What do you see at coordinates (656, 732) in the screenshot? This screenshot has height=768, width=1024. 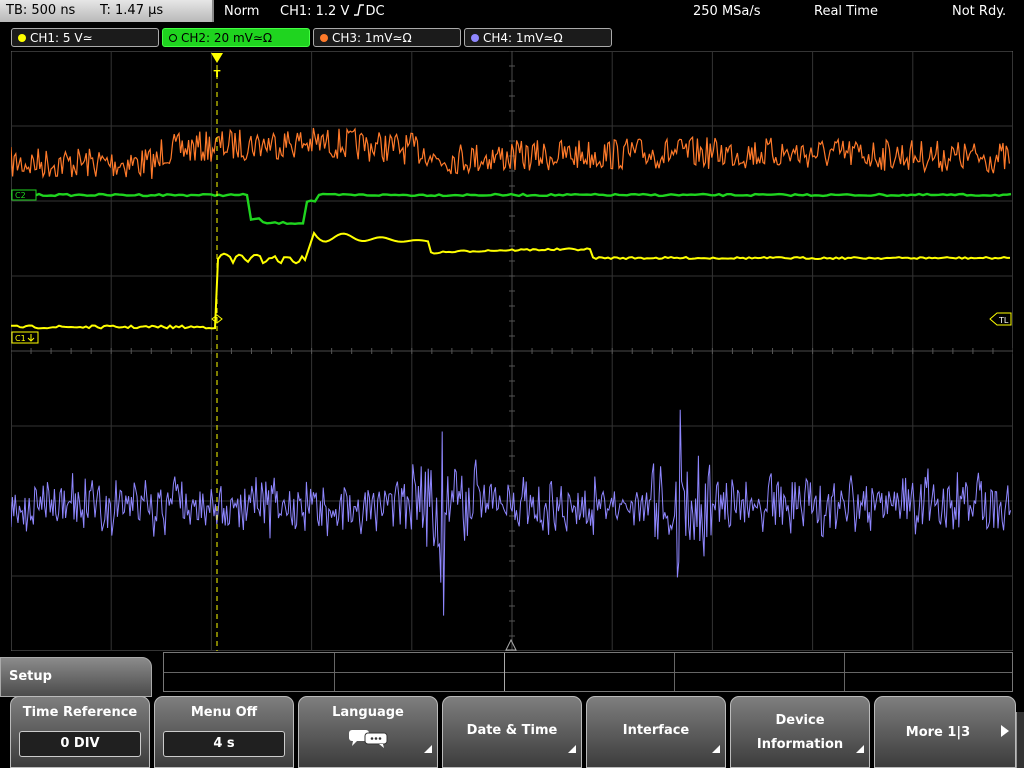 I see `softkey-interface: Interface` at bounding box center [656, 732].